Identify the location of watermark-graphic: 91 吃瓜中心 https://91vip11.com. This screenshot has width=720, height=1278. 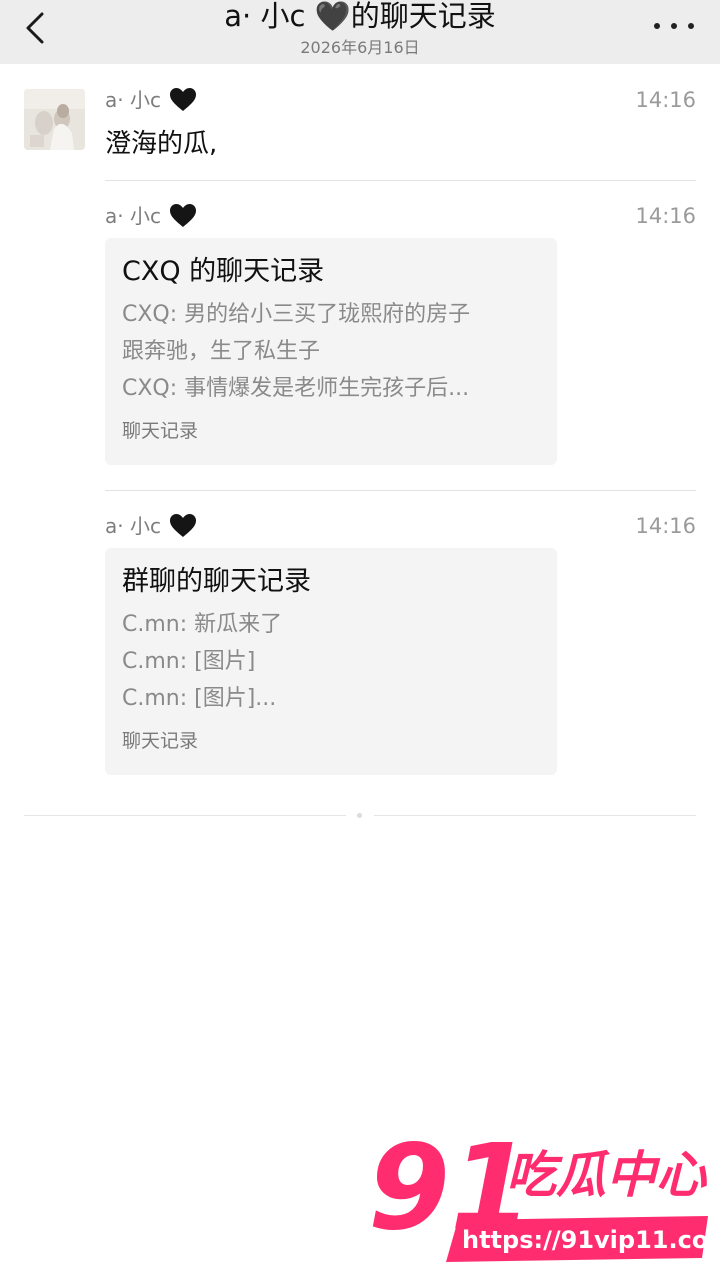
(544, 1190).